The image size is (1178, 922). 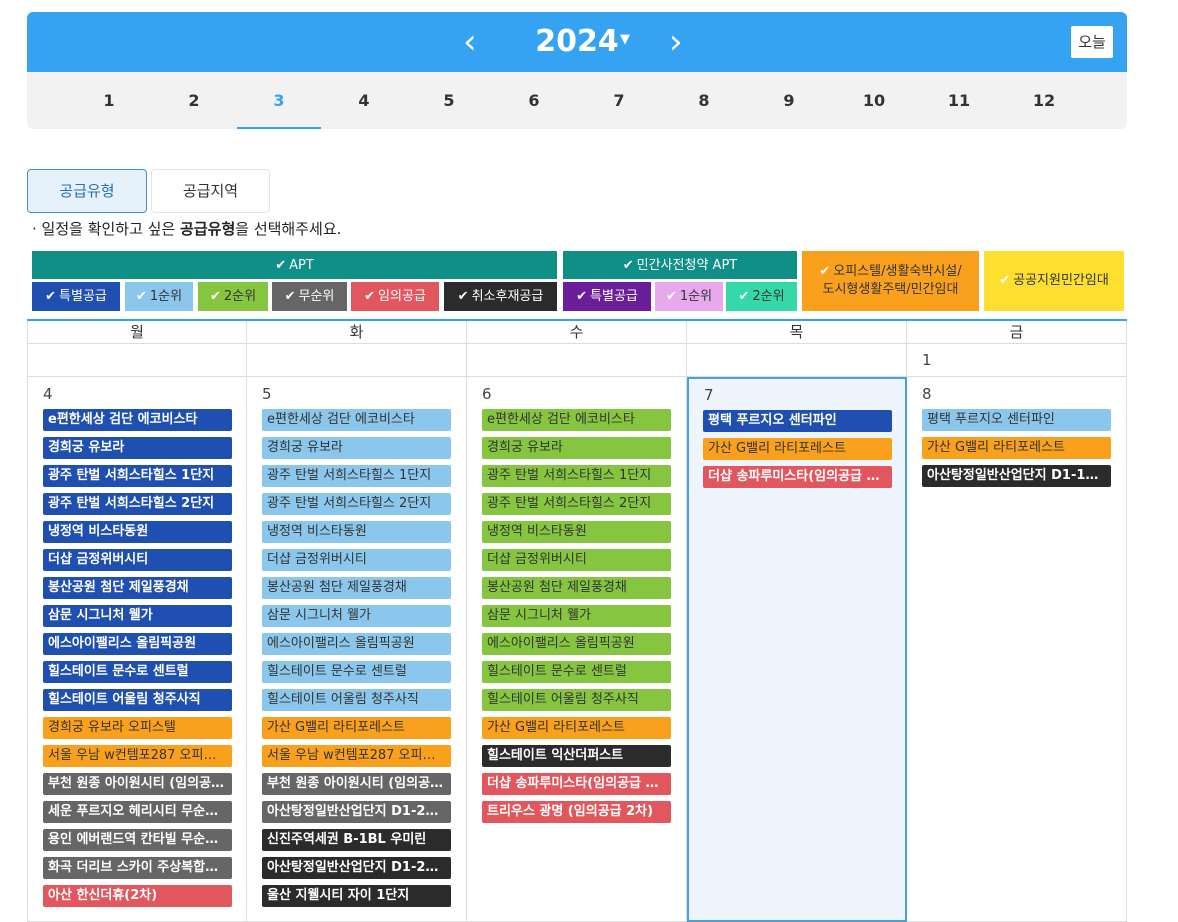 What do you see at coordinates (676, 42) in the screenshot?
I see `next-year-chevron-icon: ›` at bounding box center [676, 42].